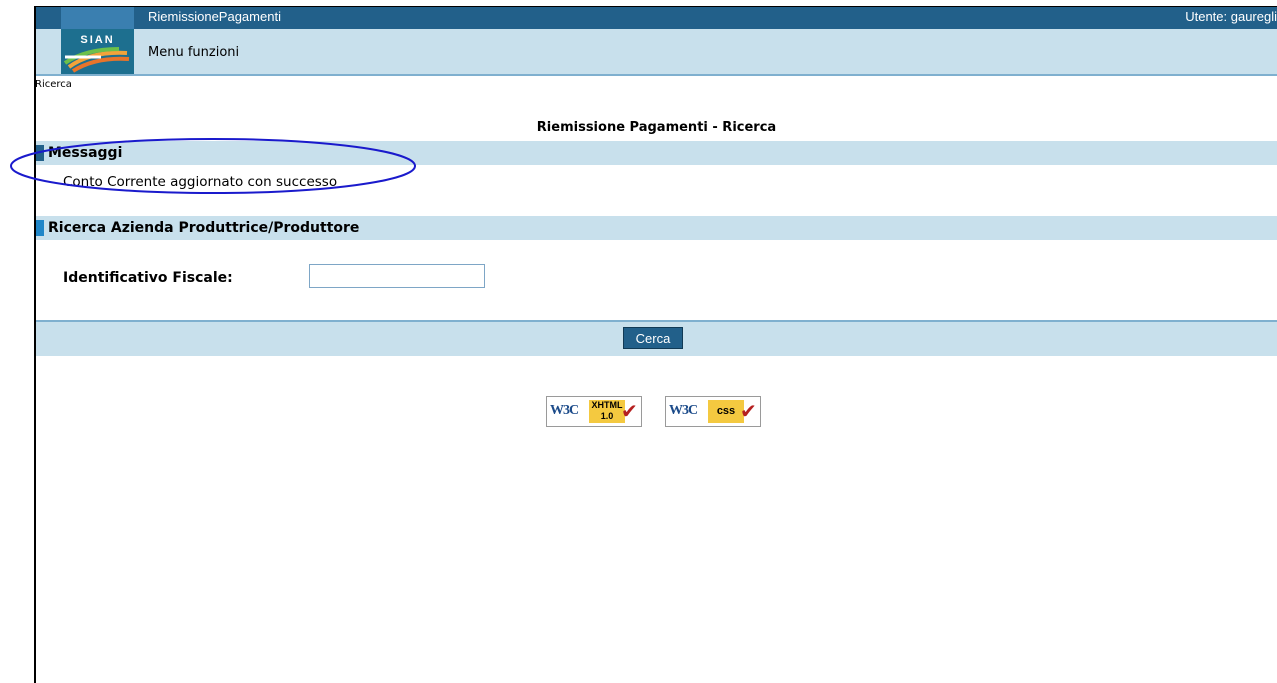 Image resolution: width=1277 pixels, height=683 pixels. I want to click on search-section-header: Ricerca Azienda Produttrice/Produttore, so click(656, 228).